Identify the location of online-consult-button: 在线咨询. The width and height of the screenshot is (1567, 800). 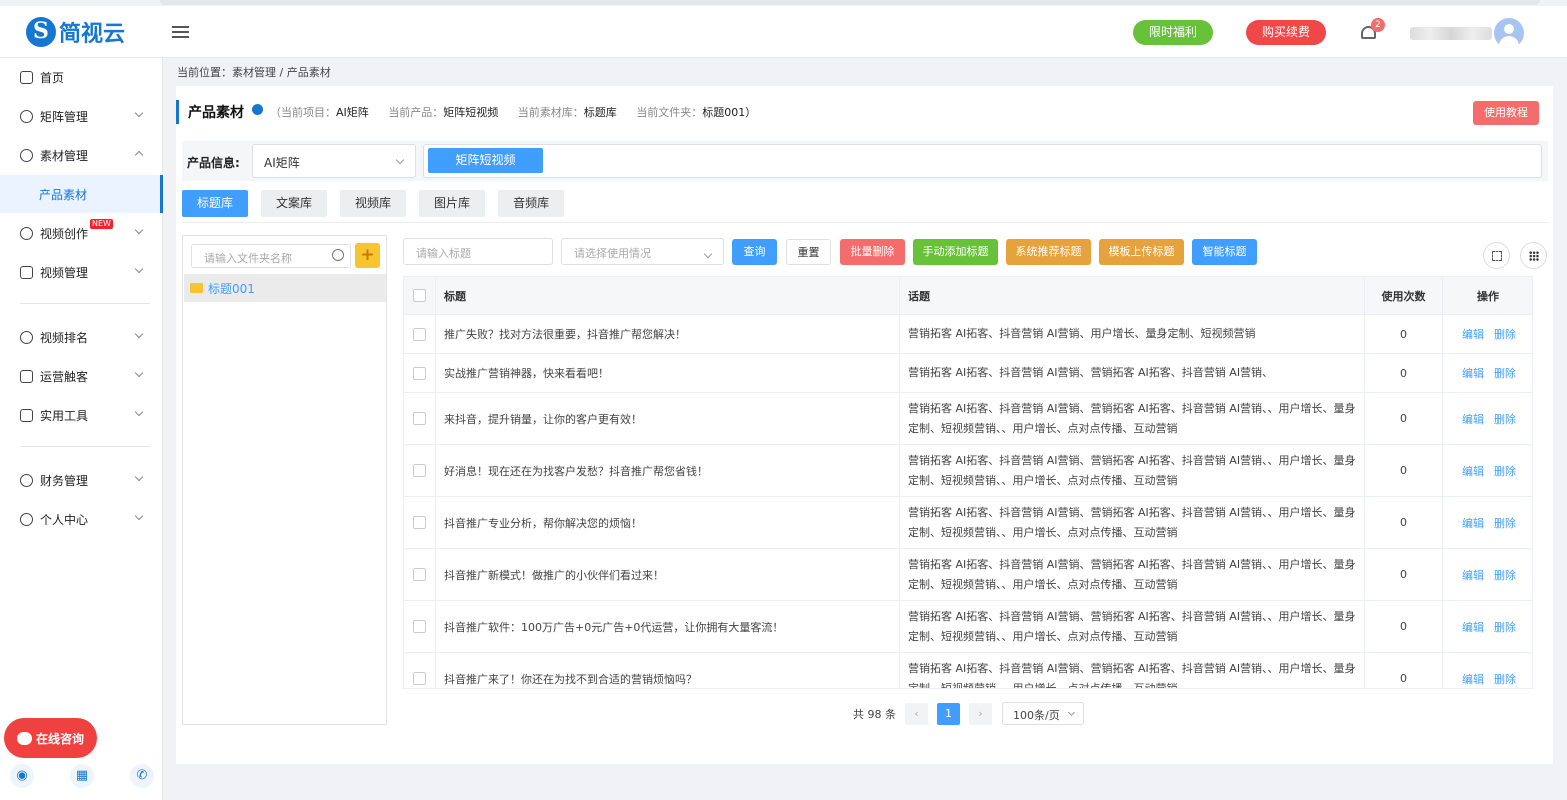
(50, 738).